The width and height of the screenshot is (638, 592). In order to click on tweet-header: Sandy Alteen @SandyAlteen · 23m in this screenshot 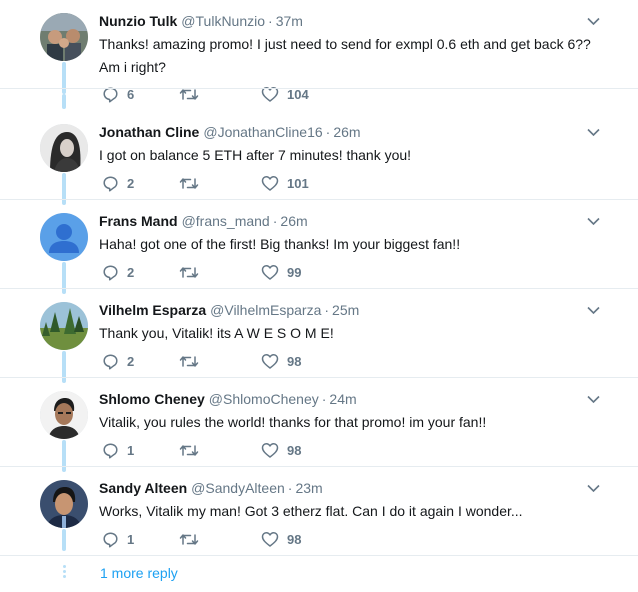, I will do `click(211, 488)`.